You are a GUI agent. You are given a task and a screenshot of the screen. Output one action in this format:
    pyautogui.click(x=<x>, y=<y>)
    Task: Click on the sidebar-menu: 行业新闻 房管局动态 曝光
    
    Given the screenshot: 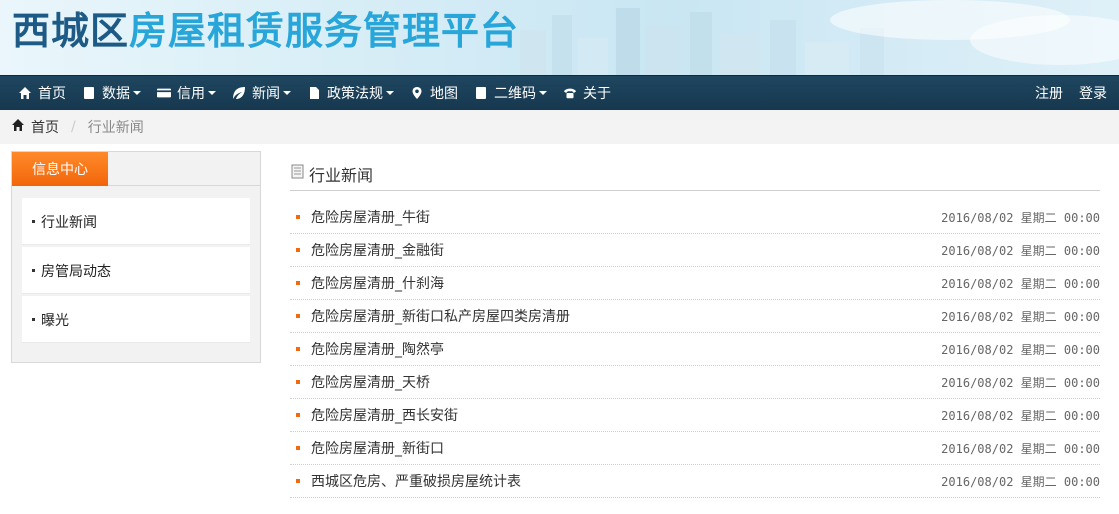 What is the action you would take?
    pyautogui.click(x=136, y=264)
    